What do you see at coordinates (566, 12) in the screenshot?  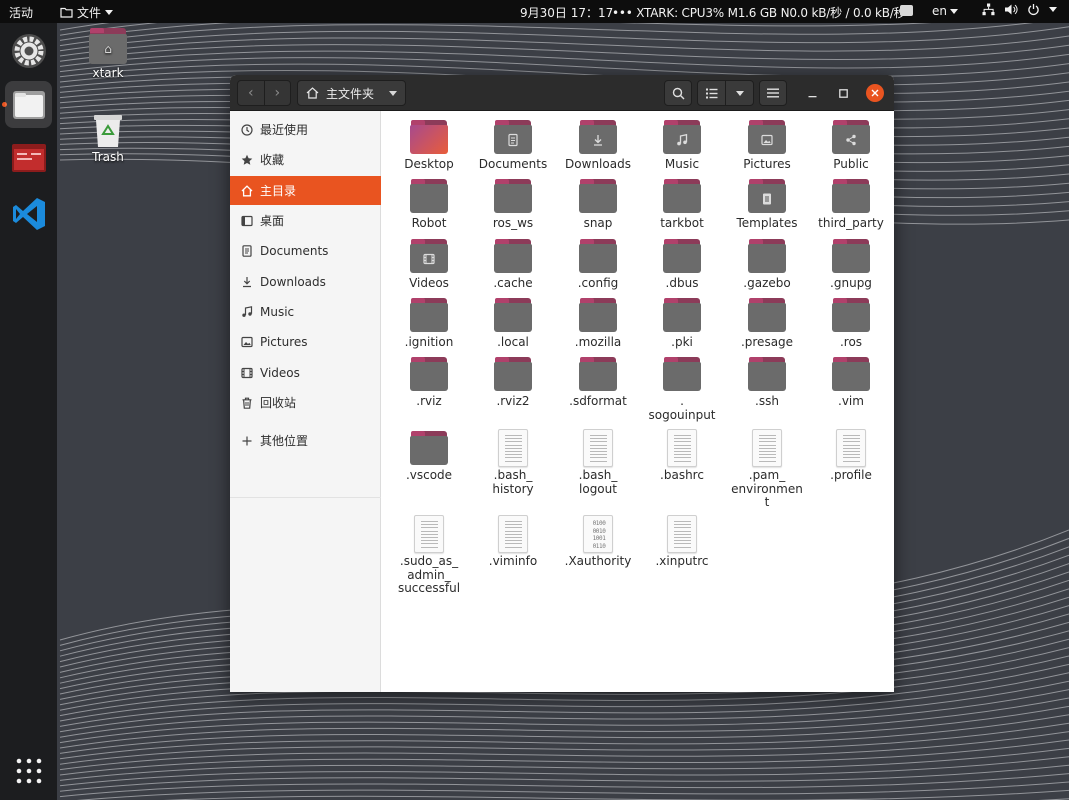 I see `clock: 9月30日 17：17` at bounding box center [566, 12].